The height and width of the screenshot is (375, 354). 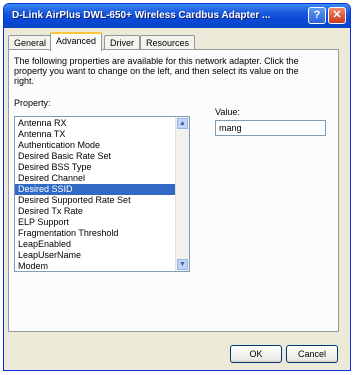 What do you see at coordinates (96, 211) in the screenshot?
I see `property-item: Desired Tx Rate` at bounding box center [96, 211].